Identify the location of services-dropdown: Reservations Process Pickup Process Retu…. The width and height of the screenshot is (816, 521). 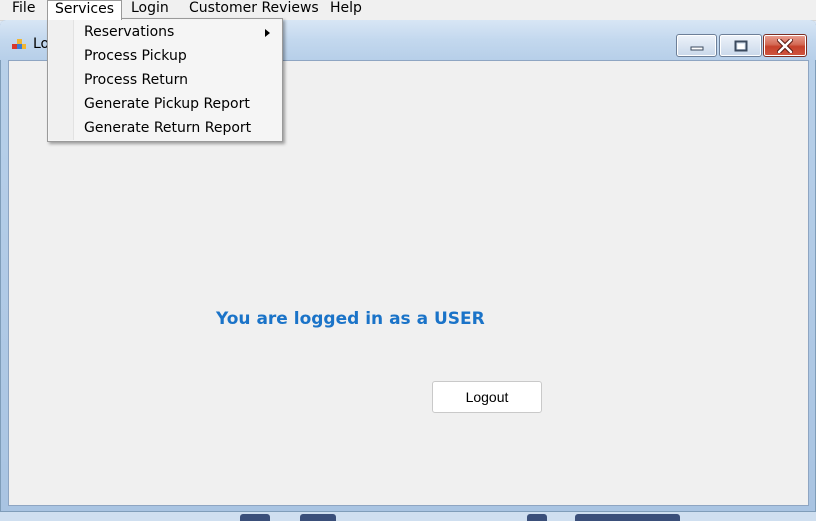
(165, 80).